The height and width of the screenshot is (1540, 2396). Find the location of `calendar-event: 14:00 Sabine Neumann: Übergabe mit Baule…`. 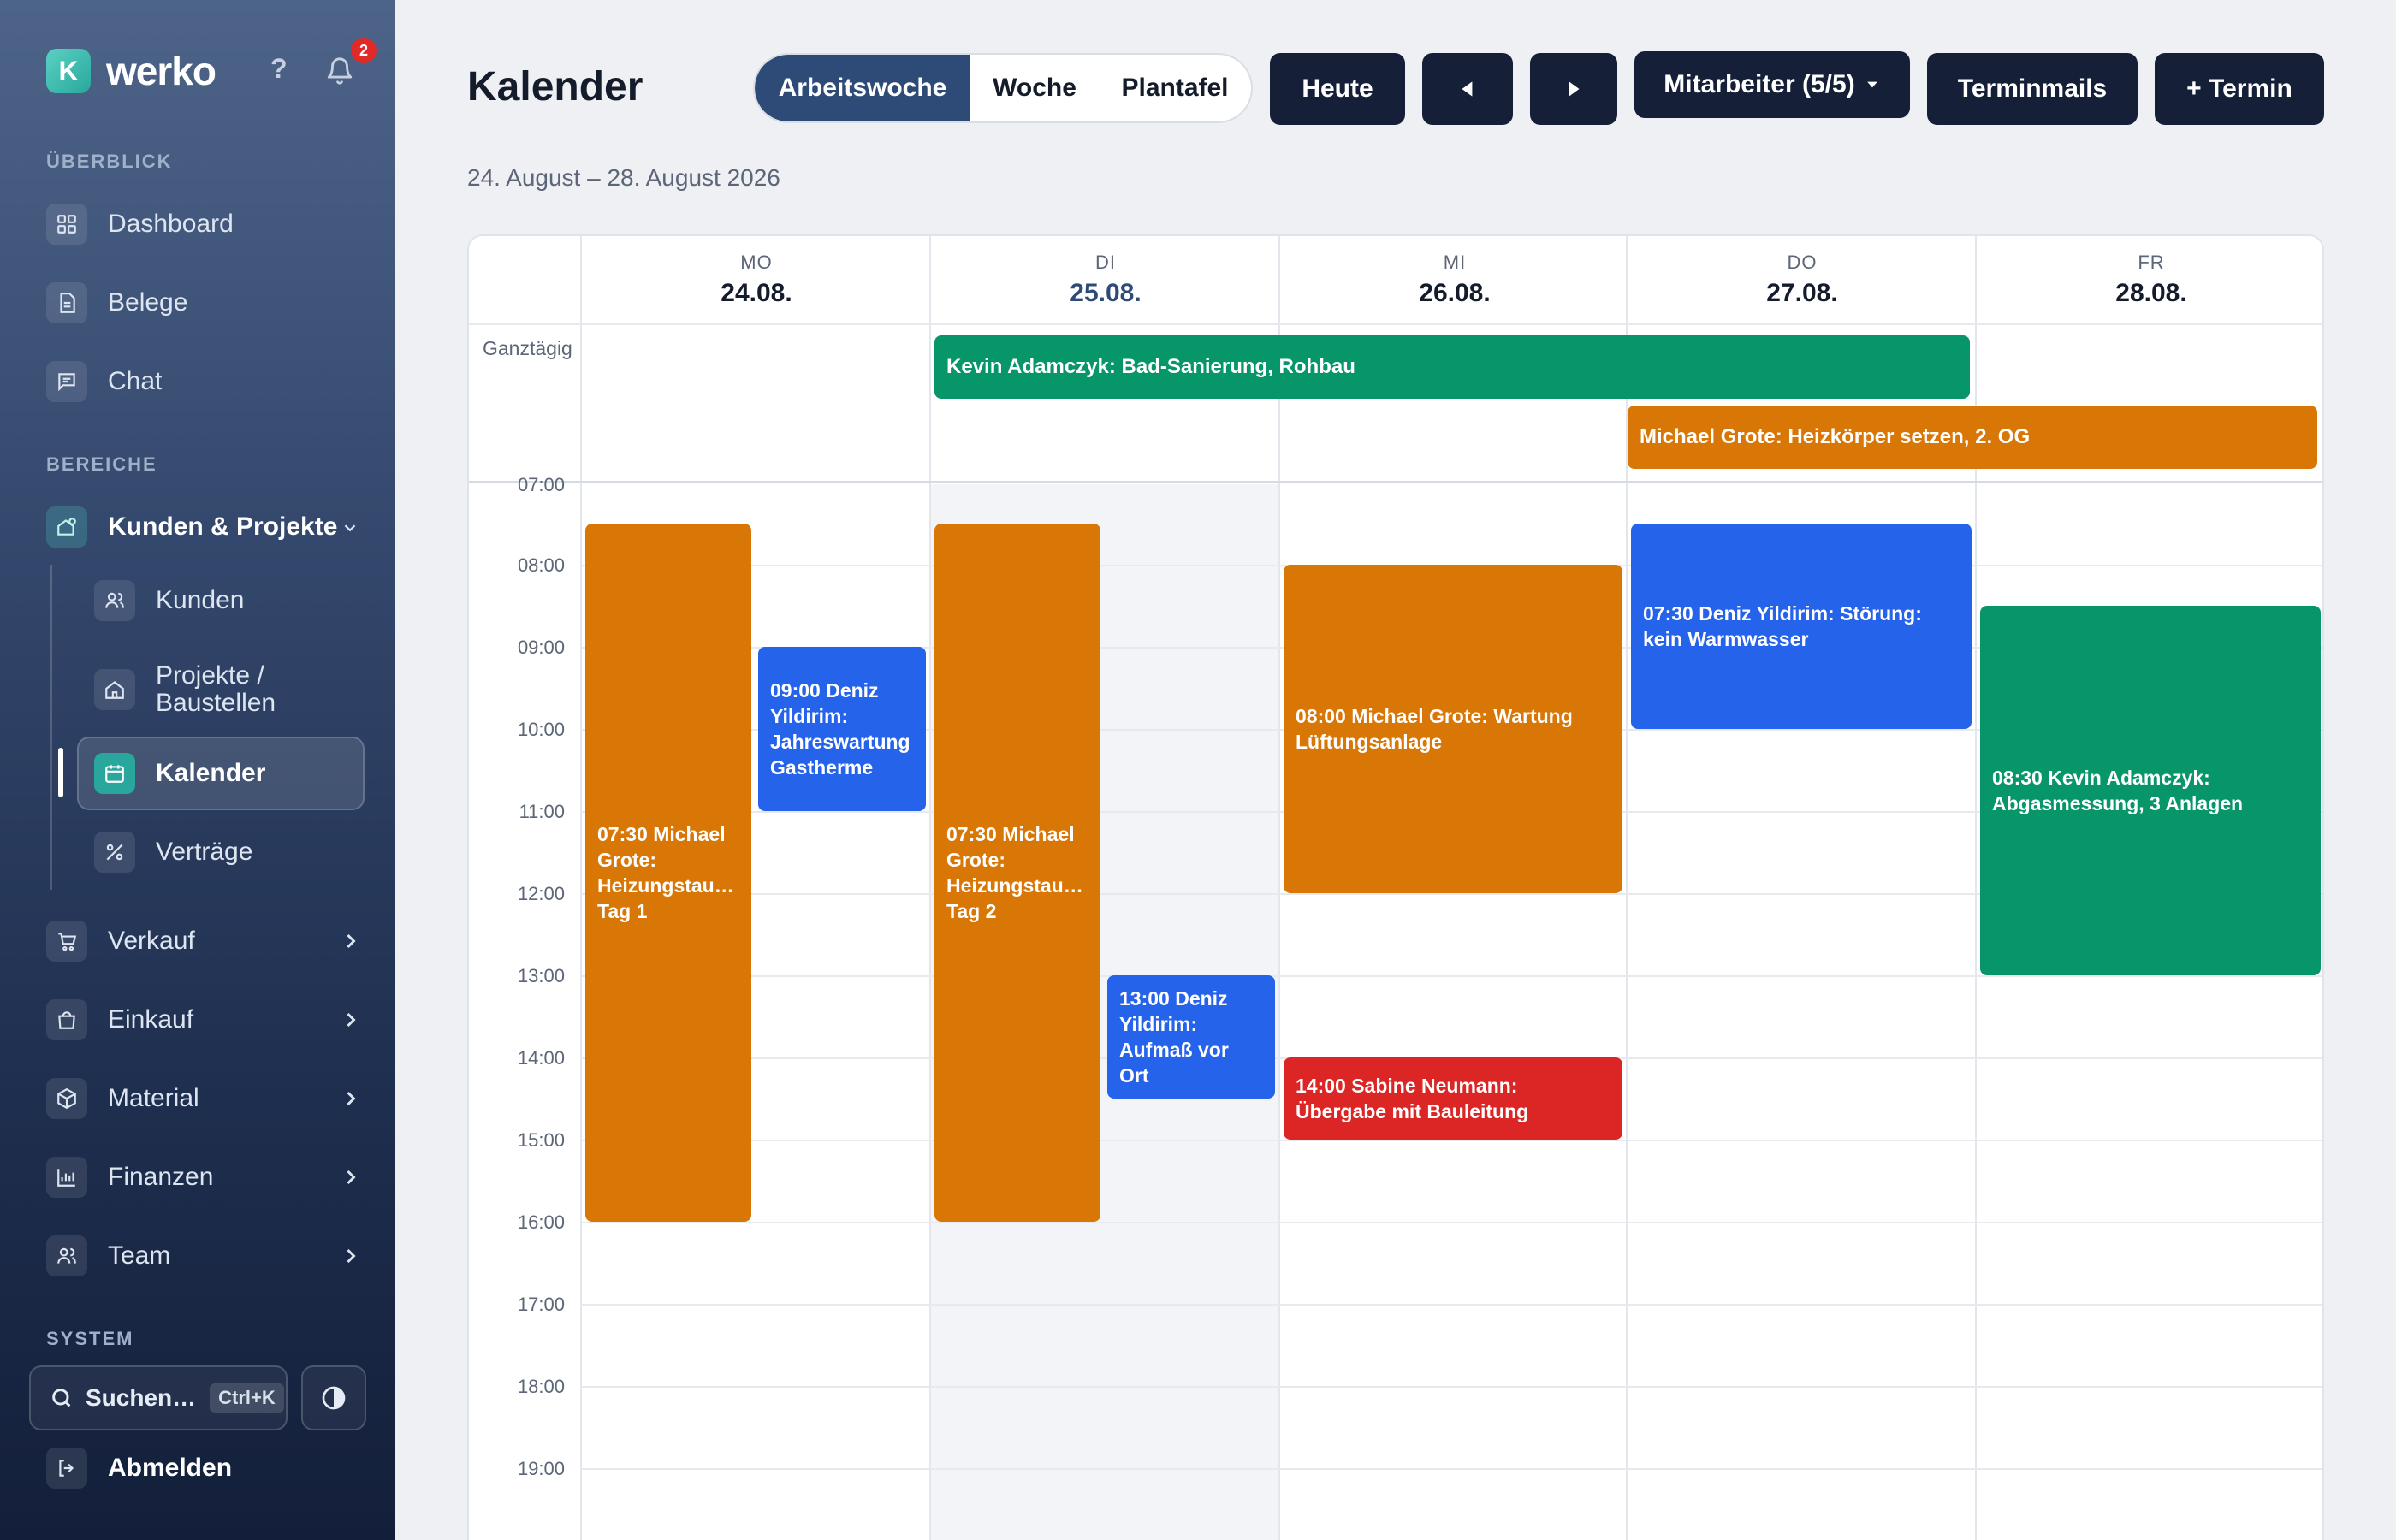

calendar-event: 14:00 Sabine Neumann: Übergabe mit Baule… is located at coordinates (1453, 1098).